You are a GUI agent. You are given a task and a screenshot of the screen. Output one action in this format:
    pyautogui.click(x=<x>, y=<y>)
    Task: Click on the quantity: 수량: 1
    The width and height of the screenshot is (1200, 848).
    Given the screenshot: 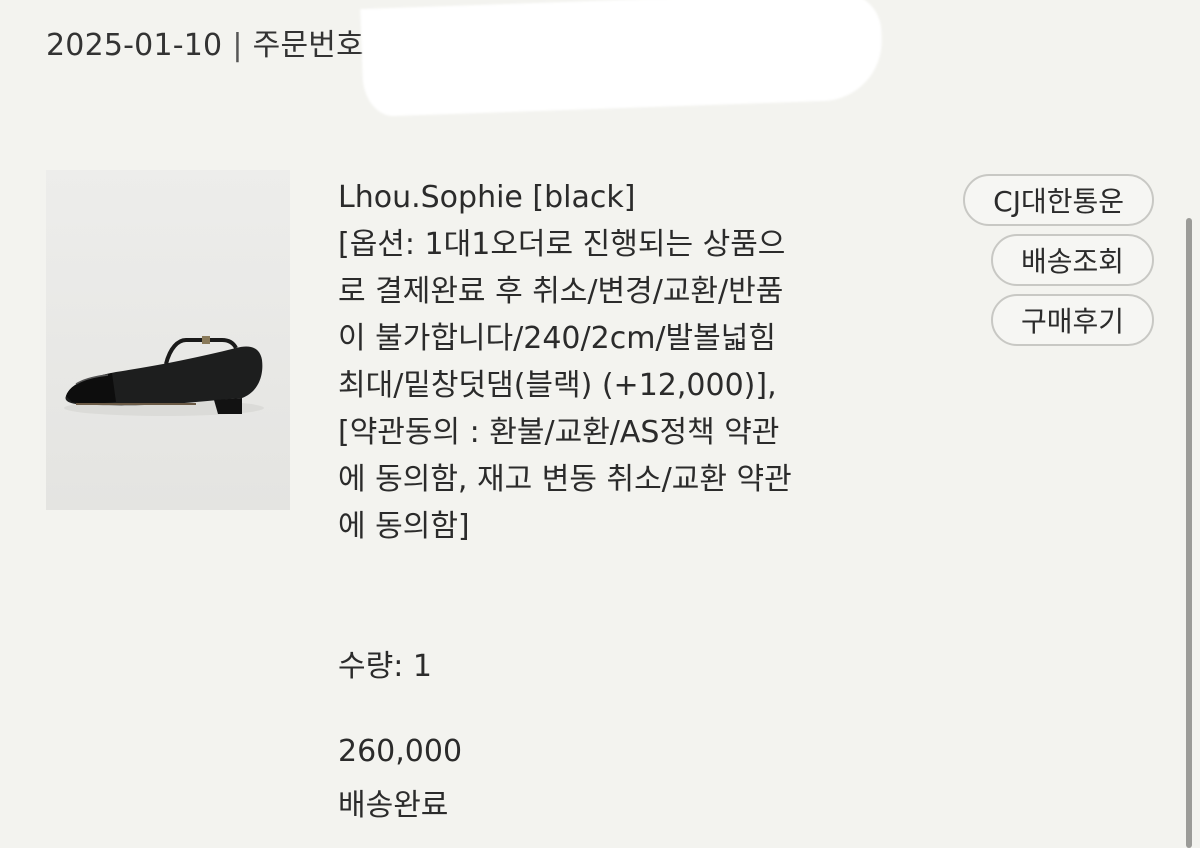 What is the action you would take?
    pyautogui.click(x=385, y=666)
    